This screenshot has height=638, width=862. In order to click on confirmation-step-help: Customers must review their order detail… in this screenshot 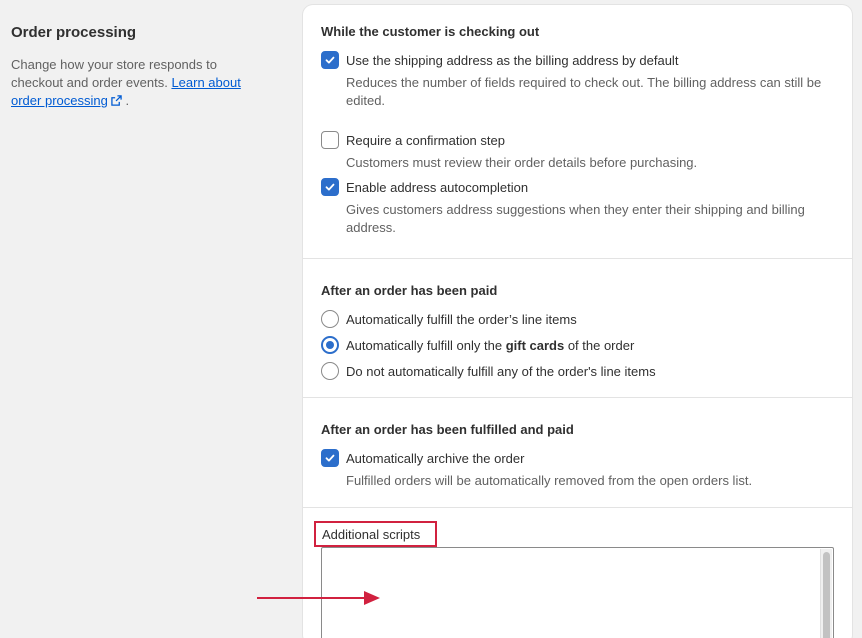, I will do `click(522, 162)`.